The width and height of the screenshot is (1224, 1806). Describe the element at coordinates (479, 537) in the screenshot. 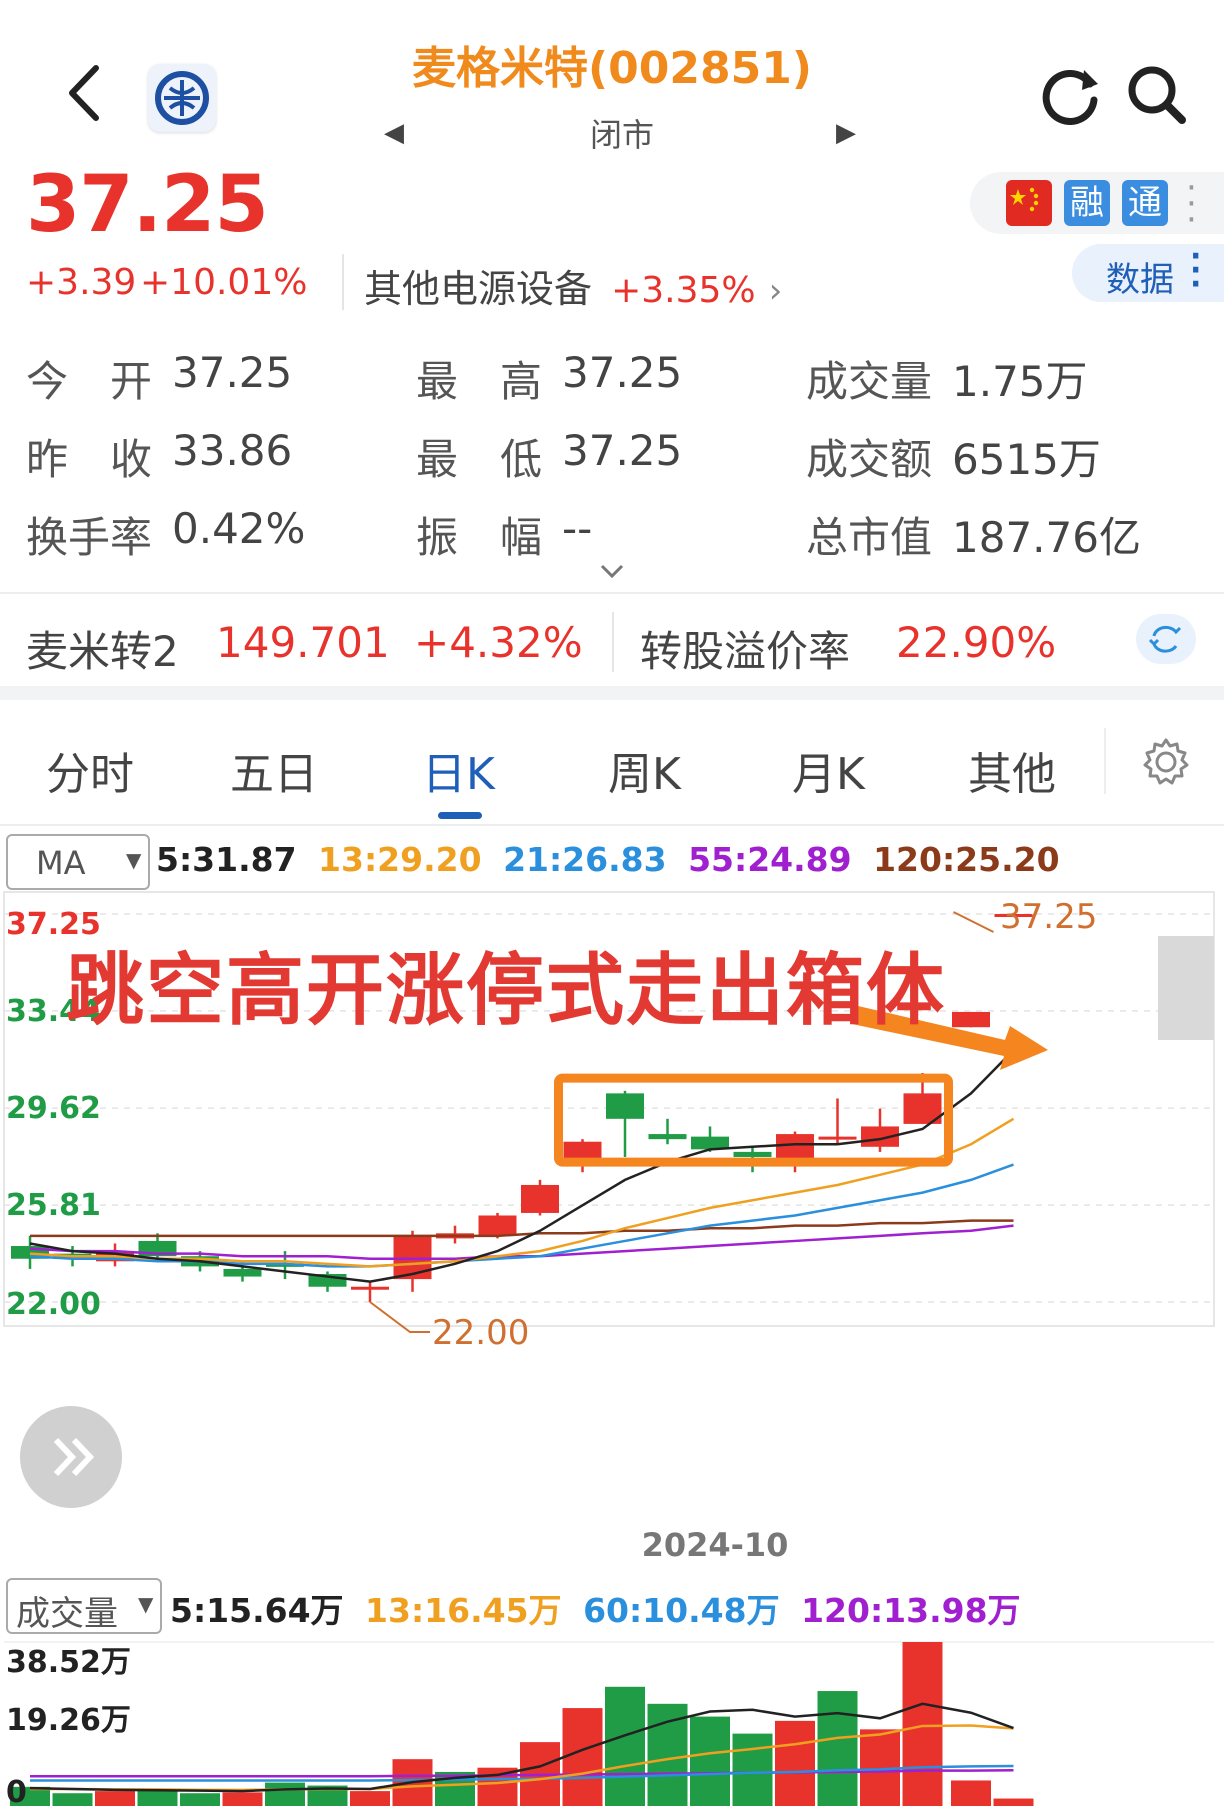

I see `stat-label-amplitude: 振 幅` at that location.